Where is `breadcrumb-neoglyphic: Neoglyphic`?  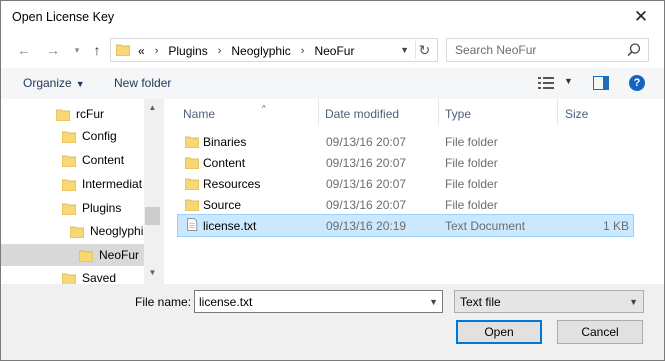 breadcrumb-neoglyphic: Neoglyphic is located at coordinates (260, 51).